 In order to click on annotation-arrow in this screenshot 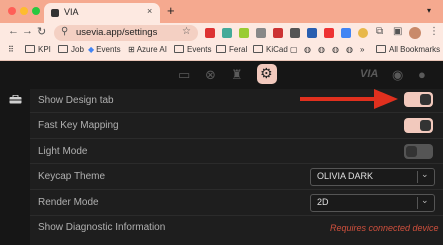, I will do `click(349, 99)`.